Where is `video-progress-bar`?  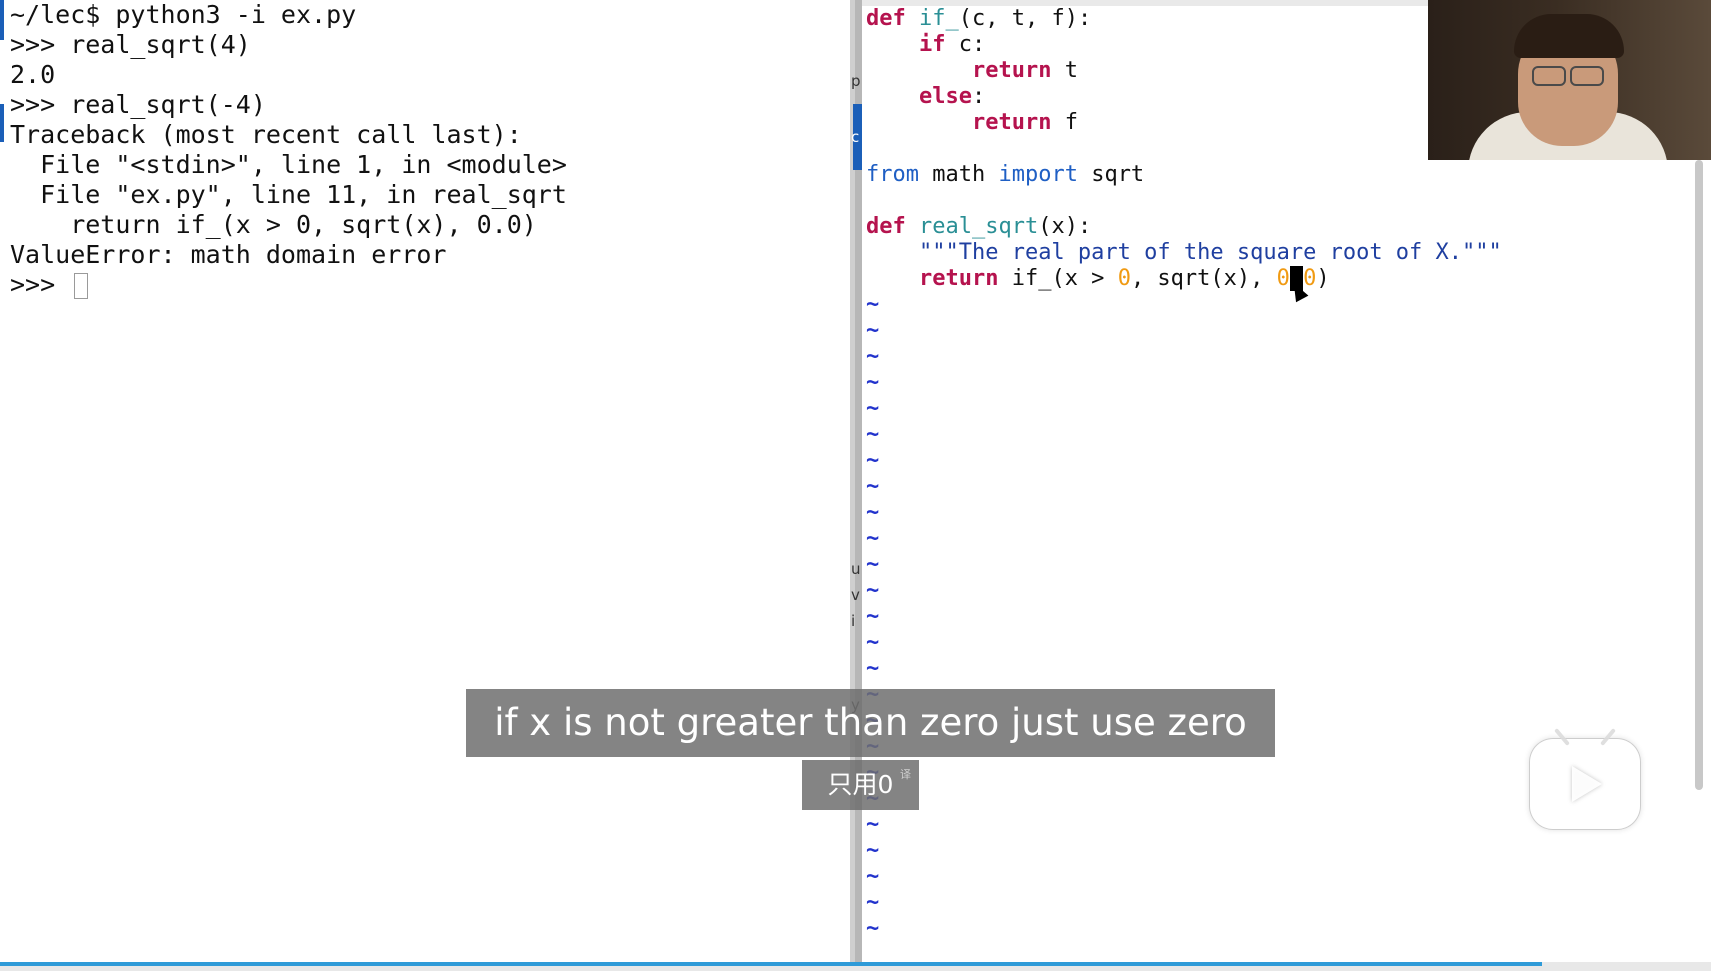 video-progress-bar is located at coordinates (855, 966).